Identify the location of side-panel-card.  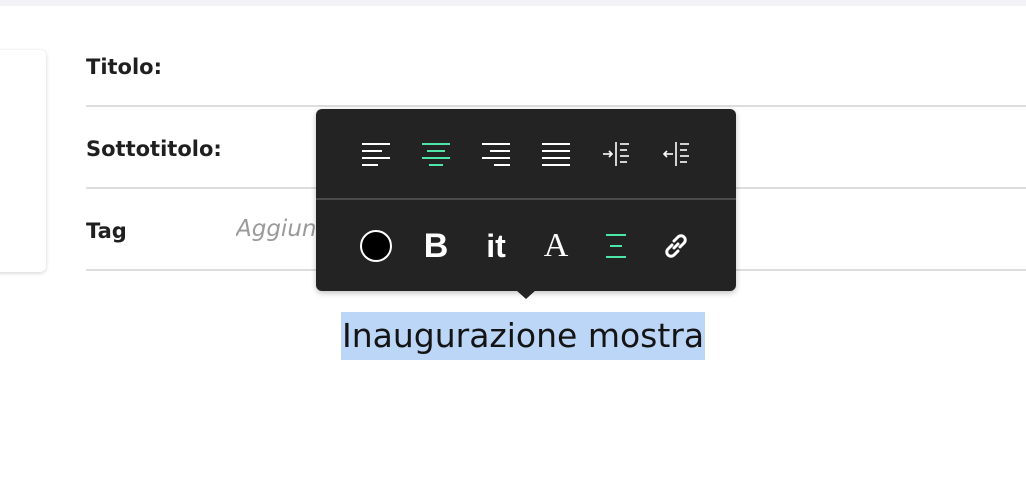
(23, 161).